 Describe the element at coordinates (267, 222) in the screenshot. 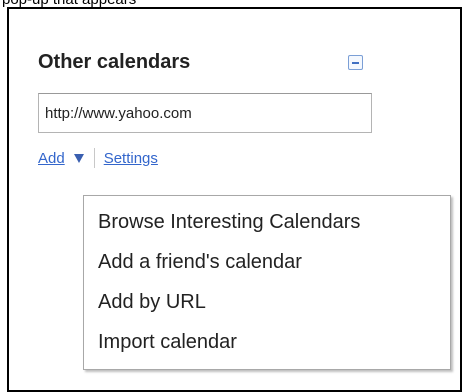

I see `menu-item-browse-interesting-calendars: Browse Interesting Calendars` at that location.